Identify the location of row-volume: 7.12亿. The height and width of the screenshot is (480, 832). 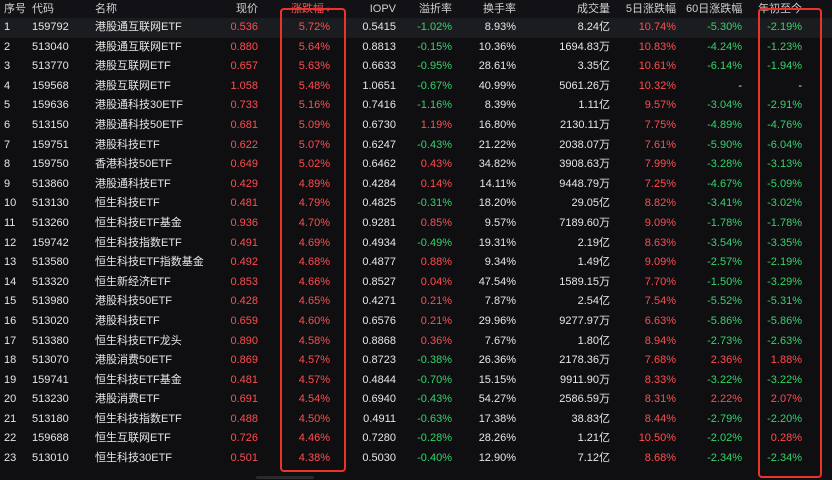
(593, 458).